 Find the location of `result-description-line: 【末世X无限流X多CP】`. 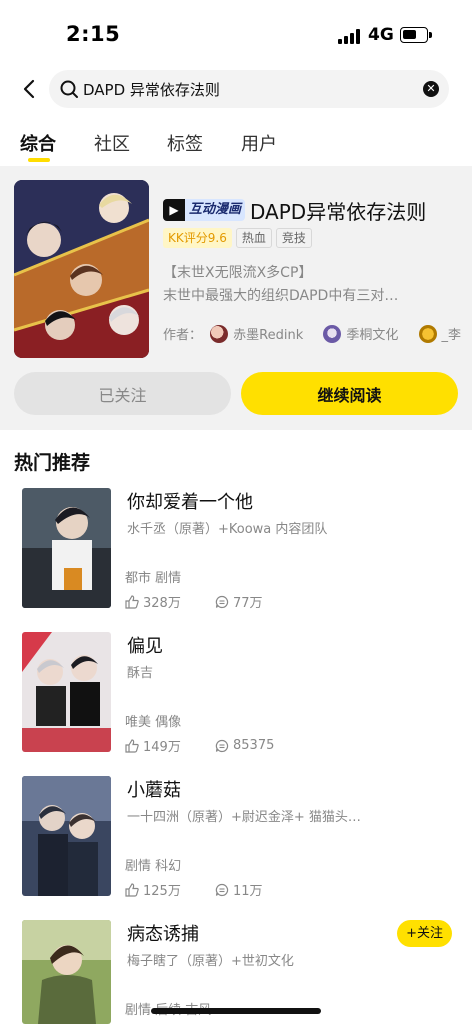

result-description-line: 【末世X无限流X多CP】 is located at coordinates (238, 273).